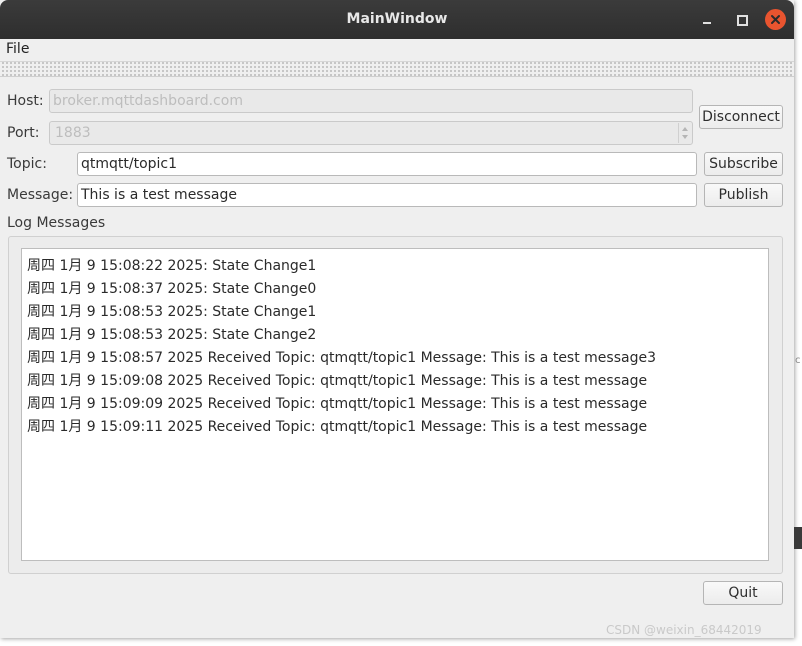 This screenshot has height=646, width=802. What do you see at coordinates (742, 20) in the screenshot?
I see `maximize-icon` at bounding box center [742, 20].